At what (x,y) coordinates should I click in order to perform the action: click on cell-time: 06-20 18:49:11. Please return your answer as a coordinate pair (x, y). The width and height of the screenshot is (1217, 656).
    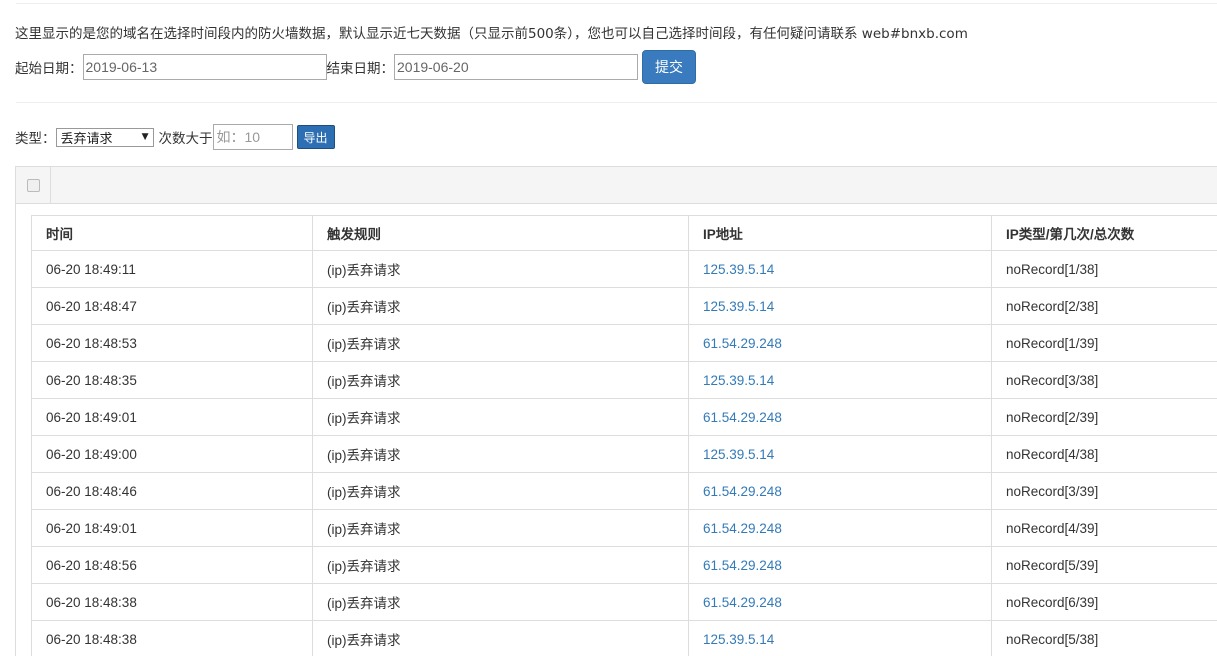
    Looking at the image, I should click on (172, 269).